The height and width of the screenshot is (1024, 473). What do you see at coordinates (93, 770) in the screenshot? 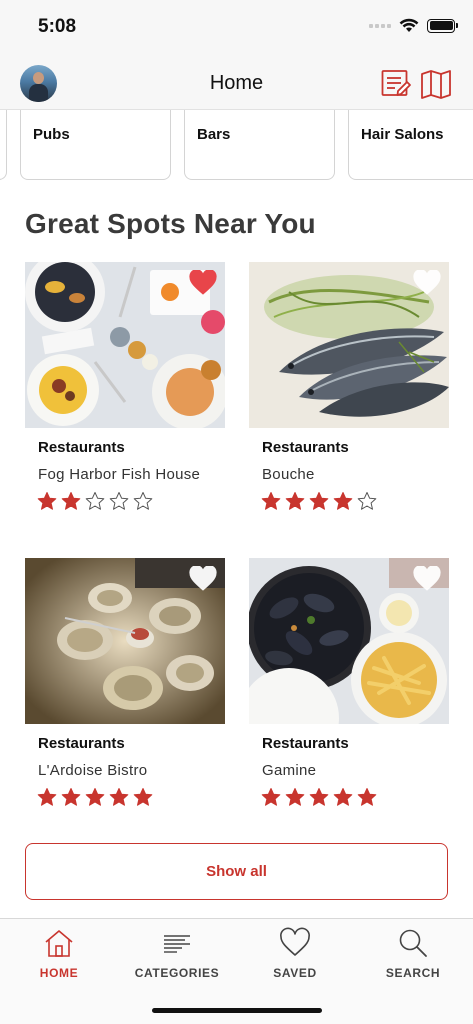
I see `spot-name: L'Ardoise Bistro` at bounding box center [93, 770].